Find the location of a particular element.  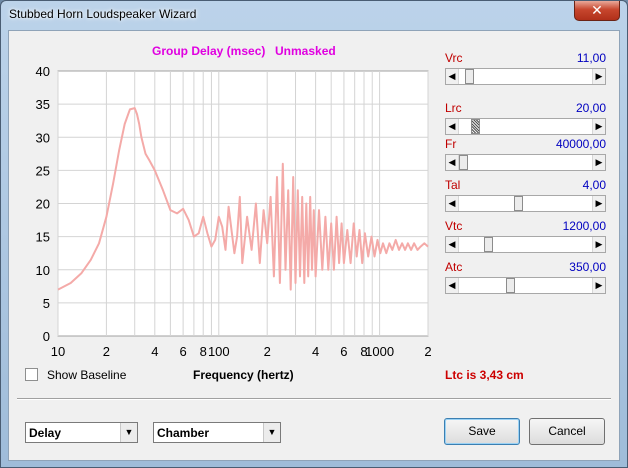

slider-value-vrc: 11,00 is located at coordinates (591, 58).